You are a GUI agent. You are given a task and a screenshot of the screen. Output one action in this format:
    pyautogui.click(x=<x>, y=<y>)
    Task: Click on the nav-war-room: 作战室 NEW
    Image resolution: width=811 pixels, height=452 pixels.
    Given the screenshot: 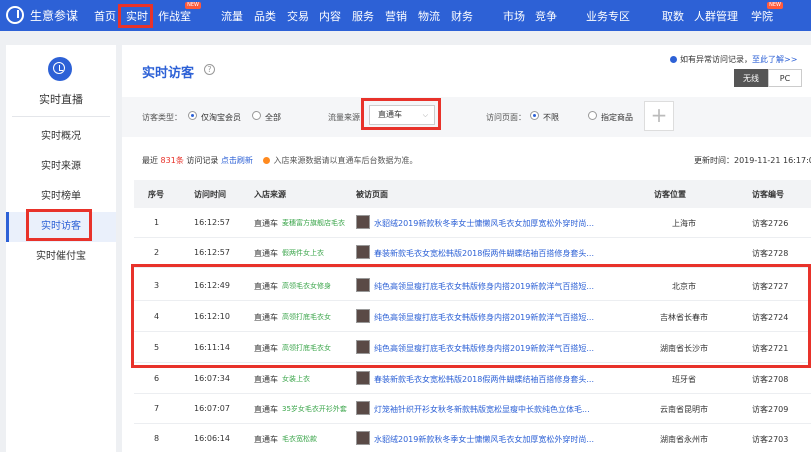 What is the action you would take?
    pyautogui.click(x=179, y=13)
    